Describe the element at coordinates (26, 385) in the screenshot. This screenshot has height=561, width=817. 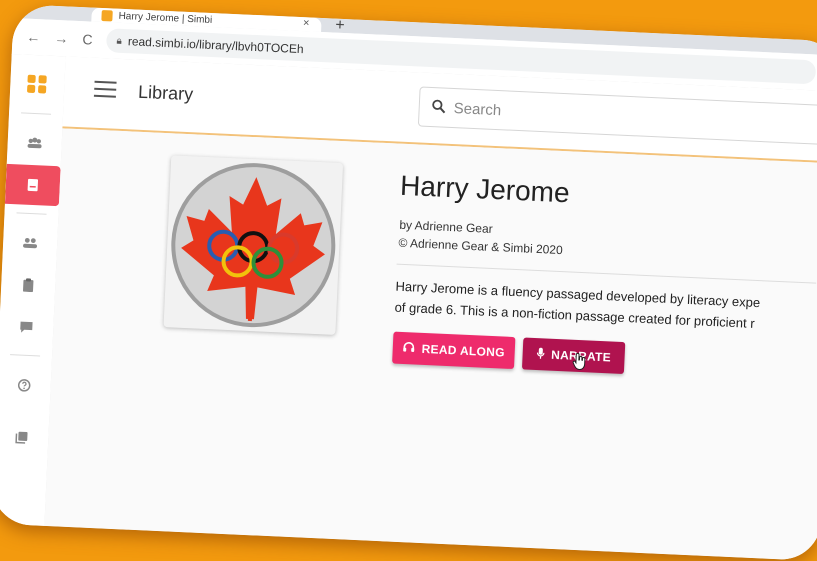
I see `help-icon` at that location.